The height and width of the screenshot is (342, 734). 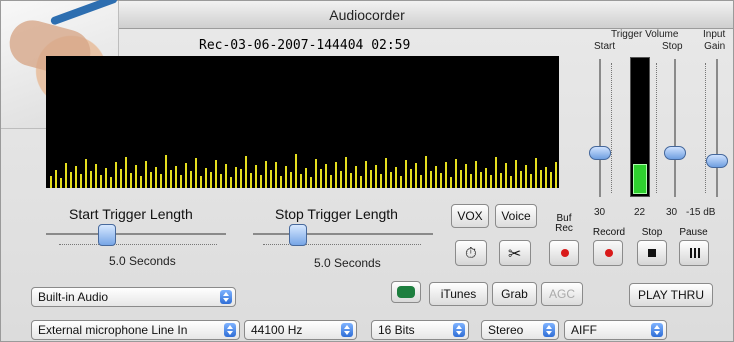 What do you see at coordinates (652, 253) in the screenshot?
I see `stop-button` at bounding box center [652, 253].